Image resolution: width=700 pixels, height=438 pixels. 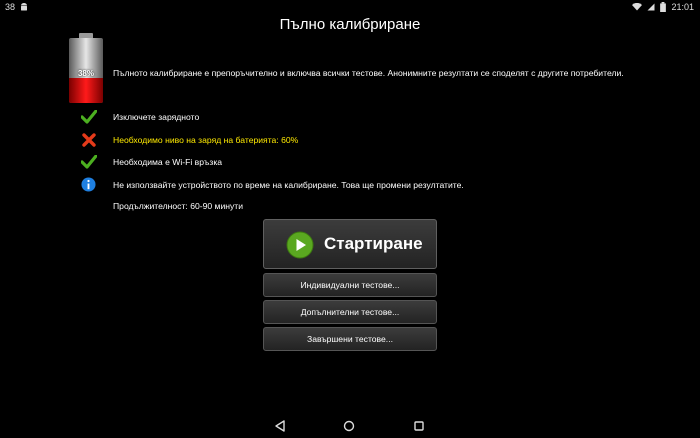 I want to click on status-bar: 38 21:01, so click(x=350, y=7).